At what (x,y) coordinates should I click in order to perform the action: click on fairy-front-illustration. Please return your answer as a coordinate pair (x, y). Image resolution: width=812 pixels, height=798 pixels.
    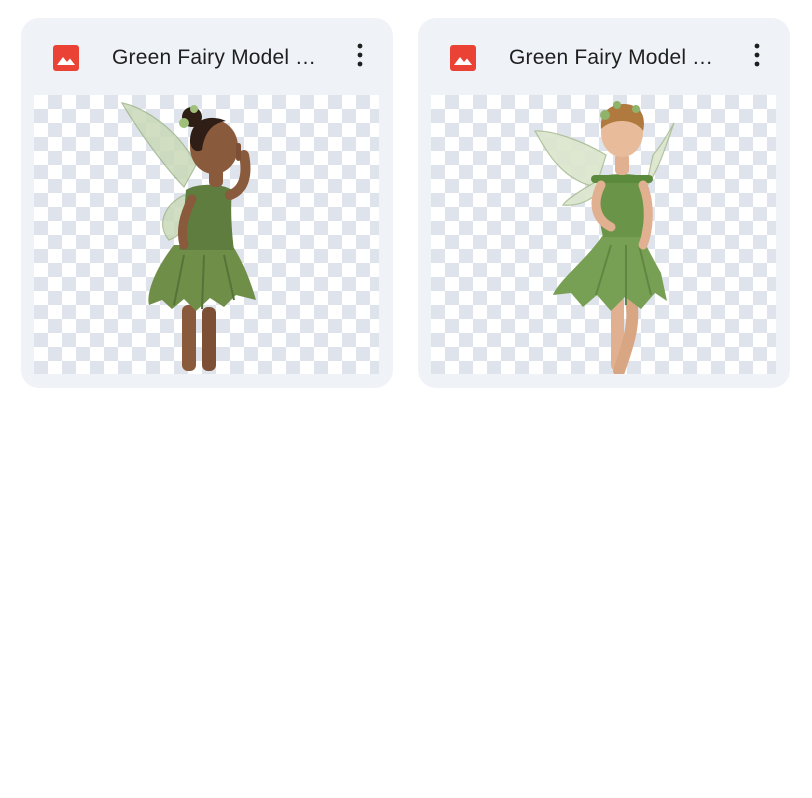
    Looking at the image, I should click on (604, 237).